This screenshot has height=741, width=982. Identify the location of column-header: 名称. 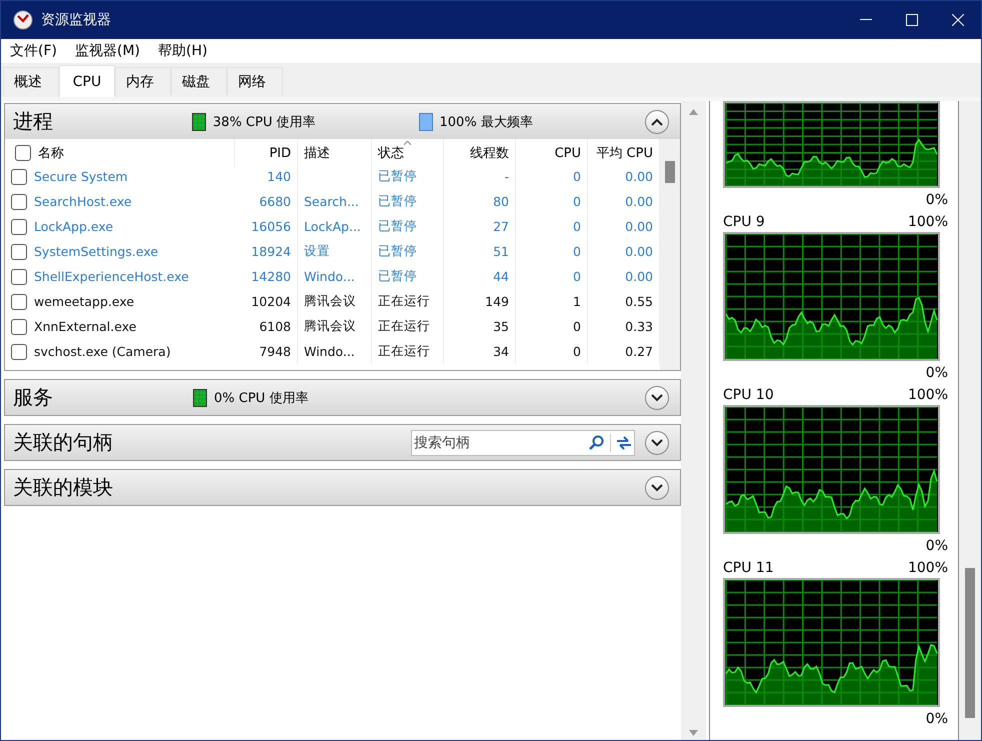
(51, 153).